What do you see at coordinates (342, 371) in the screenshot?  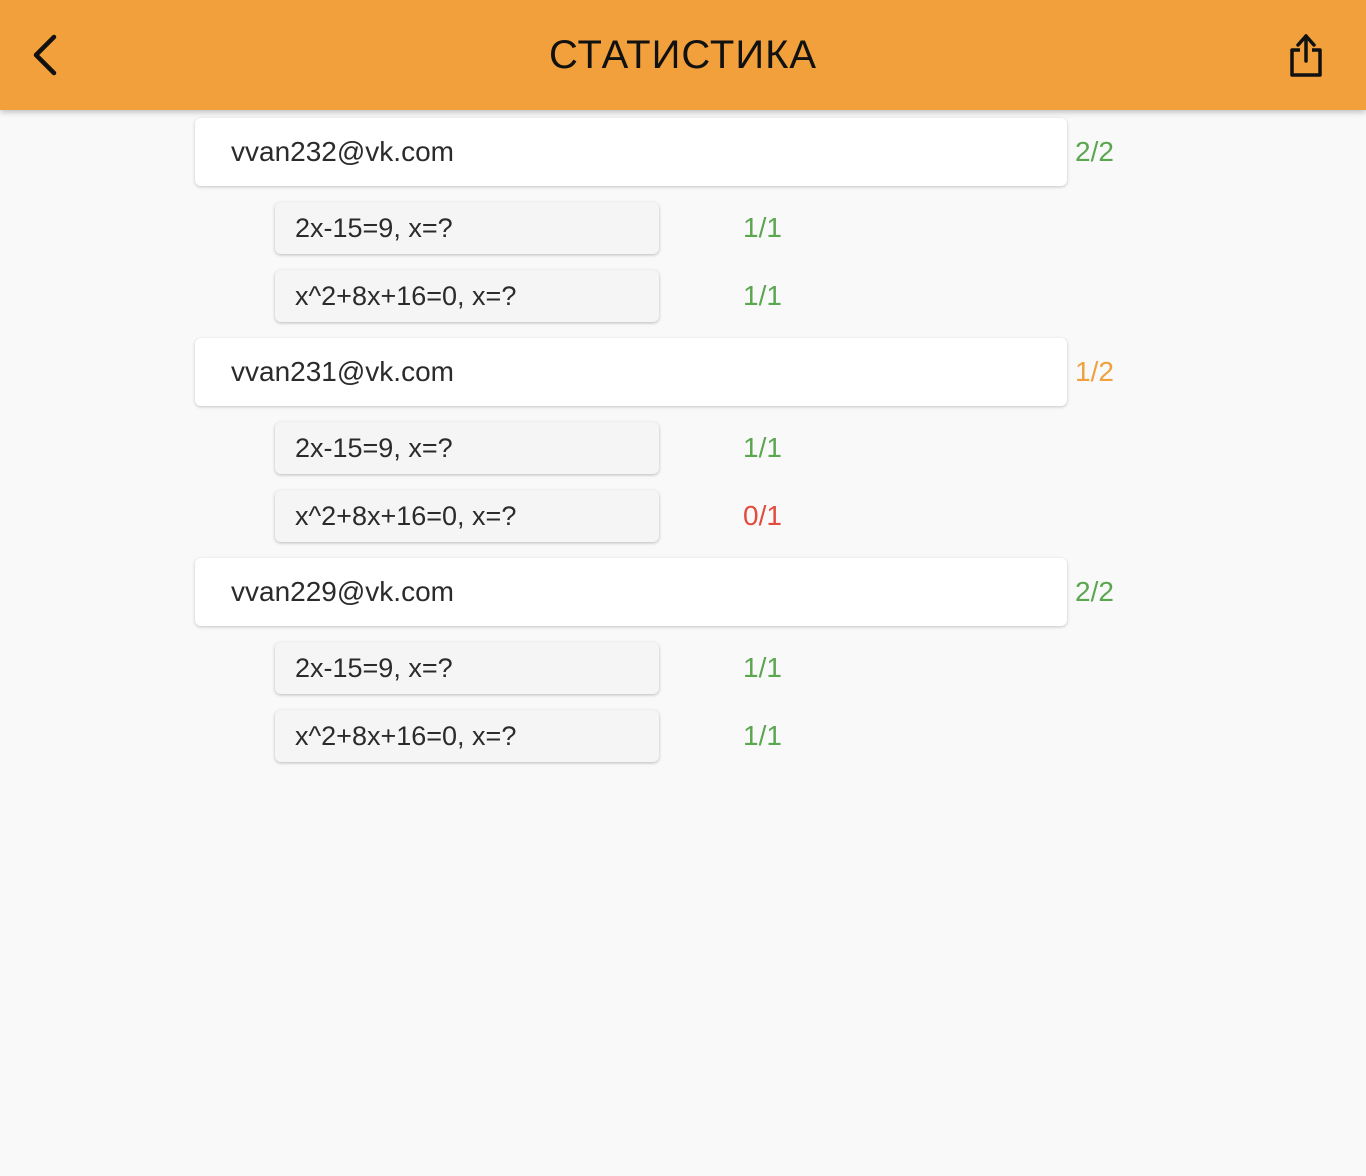 I see `user-email: vvan231@vk.com` at bounding box center [342, 371].